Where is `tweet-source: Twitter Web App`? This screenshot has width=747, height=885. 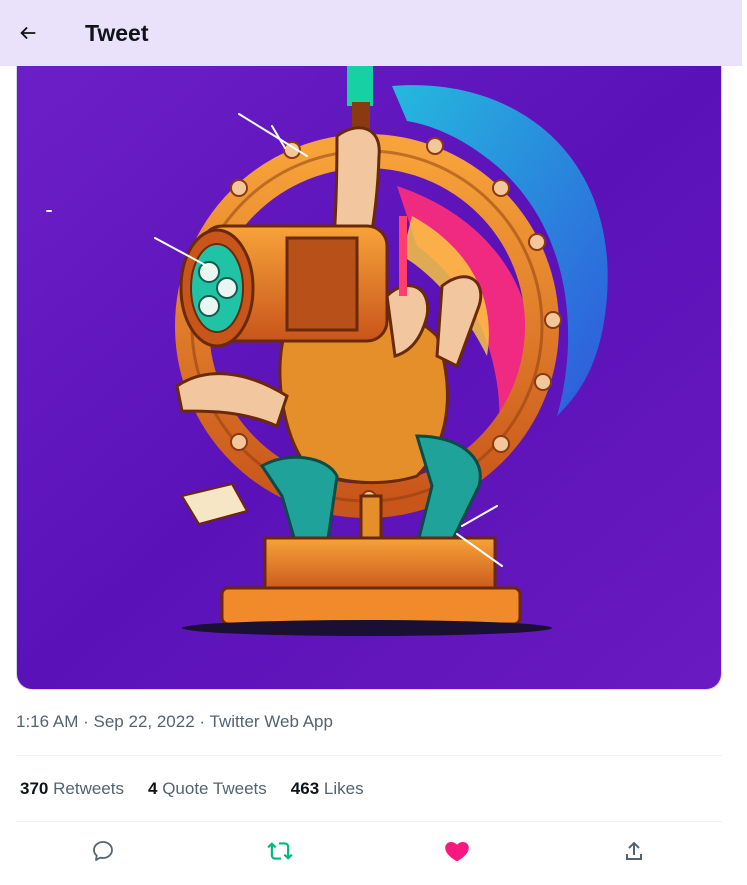
tweet-source: Twitter Web App is located at coordinates (271, 721).